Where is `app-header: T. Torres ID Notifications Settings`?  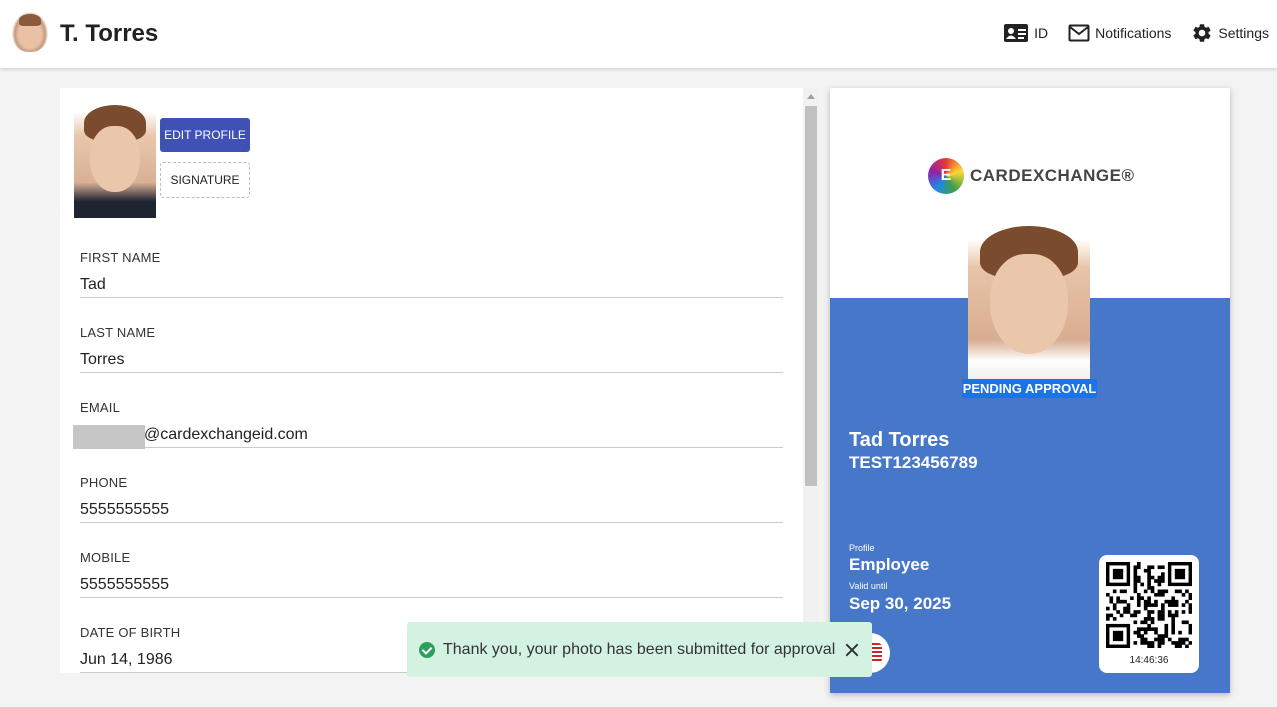
app-header: T. Torres ID Notifications Settings is located at coordinates (638, 34).